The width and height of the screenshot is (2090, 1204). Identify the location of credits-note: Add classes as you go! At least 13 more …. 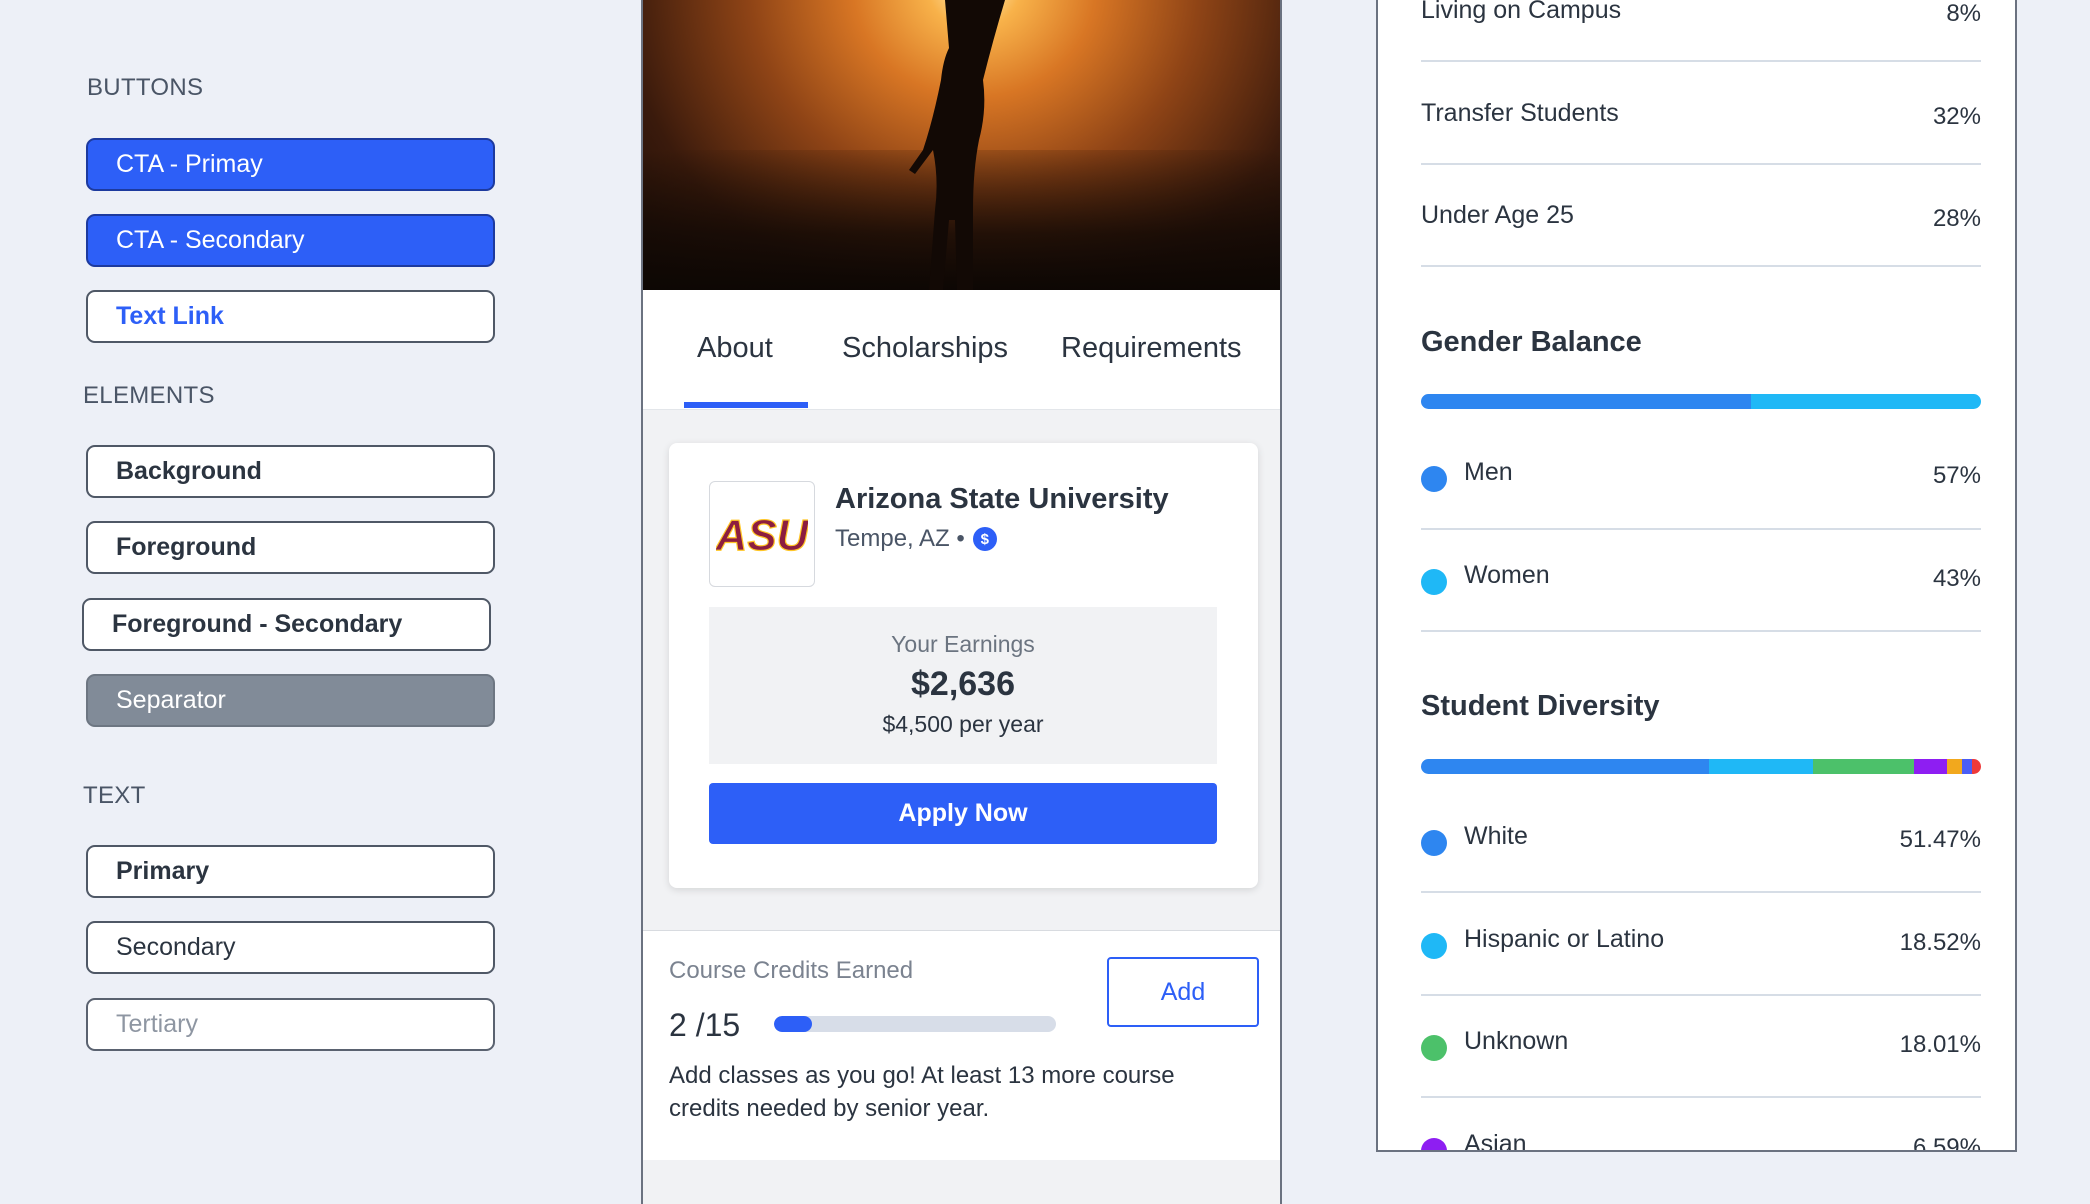
(922, 1092).